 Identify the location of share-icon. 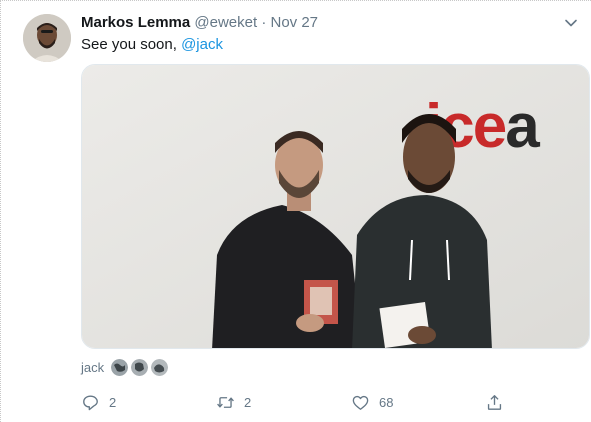
(494, 402).